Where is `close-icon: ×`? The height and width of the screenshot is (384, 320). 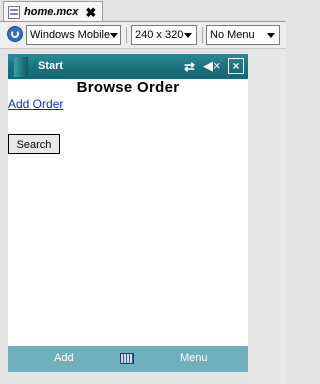
close-icon: × is located at coordinates (236, 66).